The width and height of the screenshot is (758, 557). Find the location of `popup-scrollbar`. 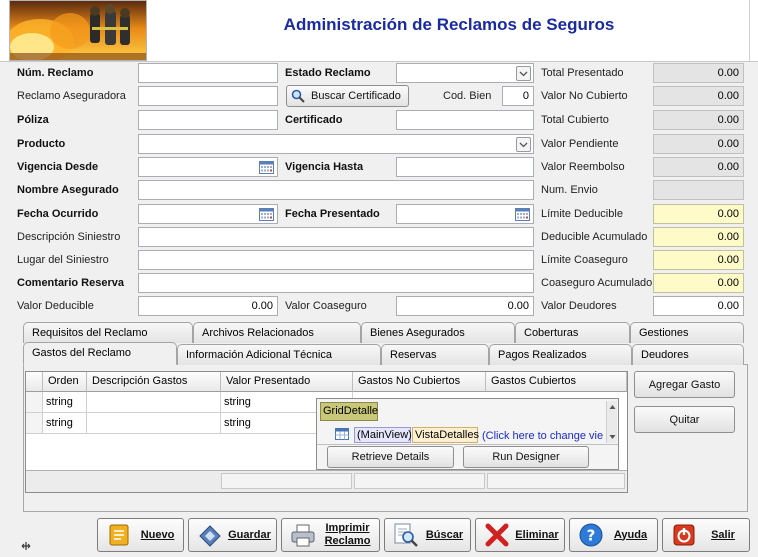

popup-scrollbar is located at coordinates (611, 422).